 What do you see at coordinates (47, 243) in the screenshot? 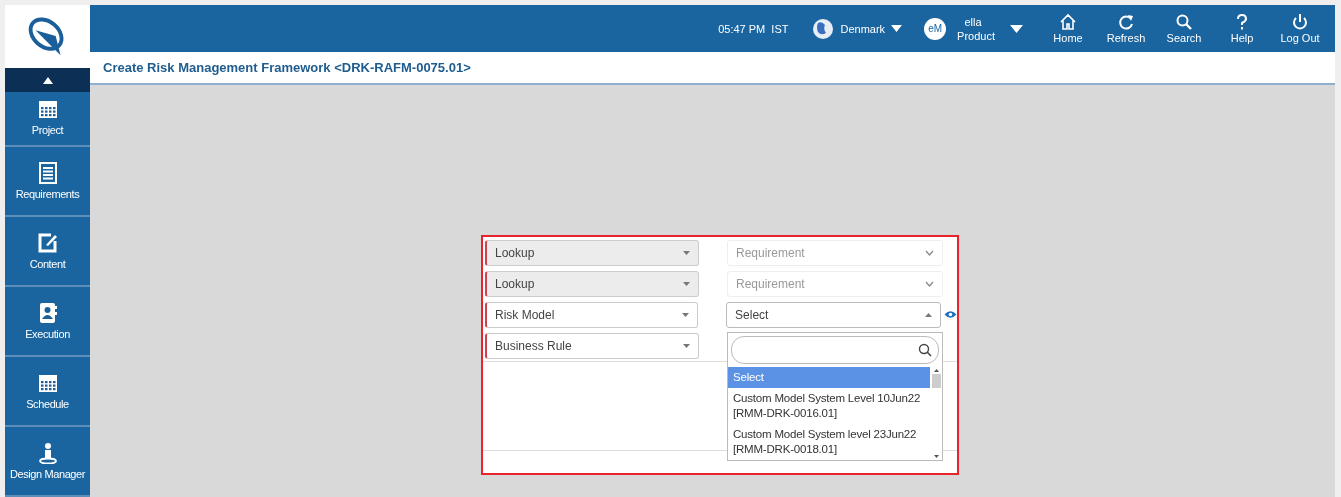
I see `edit-icon` at bounding box center [47, 243].